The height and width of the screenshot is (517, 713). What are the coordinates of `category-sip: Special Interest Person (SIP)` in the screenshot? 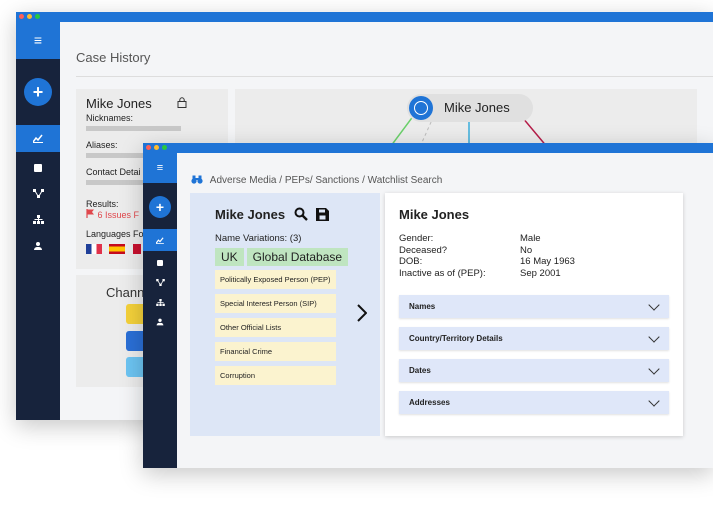 It's located at (275, 303).